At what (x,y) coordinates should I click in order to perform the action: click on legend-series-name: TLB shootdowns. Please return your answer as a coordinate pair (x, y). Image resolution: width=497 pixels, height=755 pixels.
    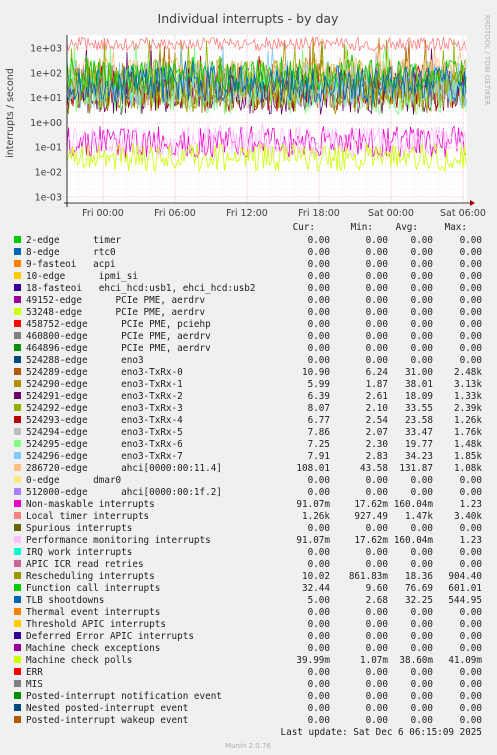
    Looking at the image, I should click on (65, 600).